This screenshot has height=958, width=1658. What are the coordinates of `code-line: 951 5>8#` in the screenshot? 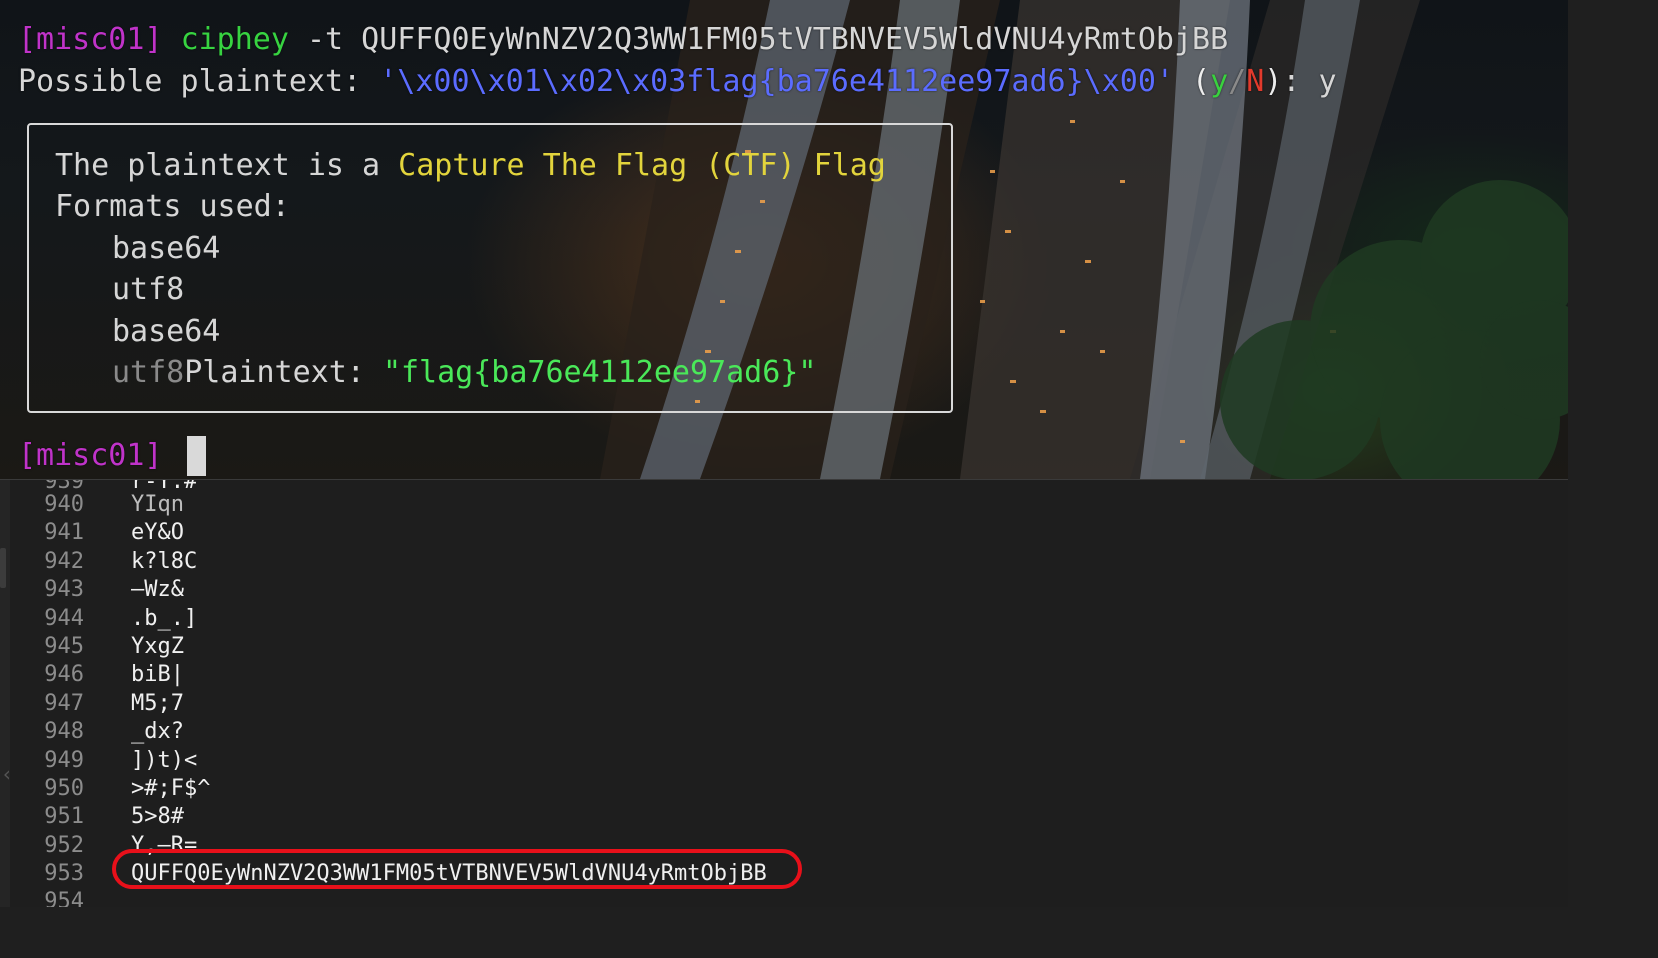 It's located at (784, 817).